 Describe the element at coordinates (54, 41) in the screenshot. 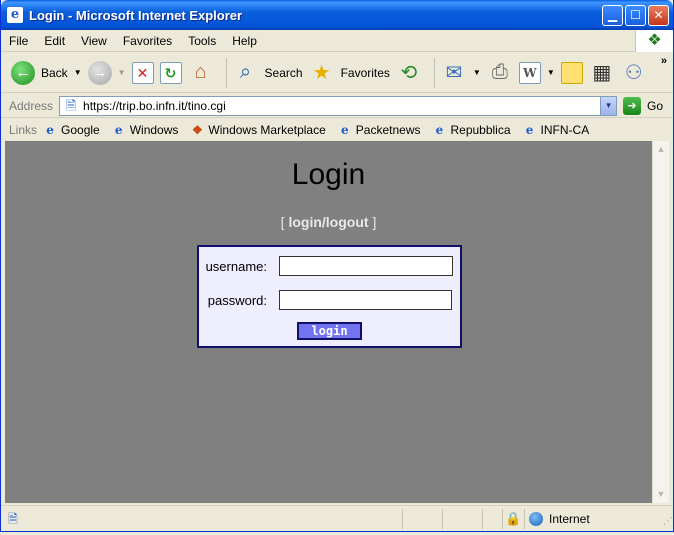

I see `menu-edit: Edit` at that location.